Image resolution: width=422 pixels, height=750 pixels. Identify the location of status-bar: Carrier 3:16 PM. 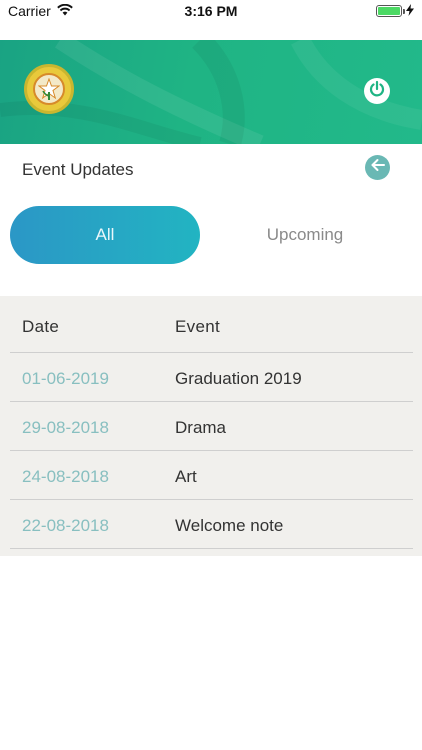
(211, 11).